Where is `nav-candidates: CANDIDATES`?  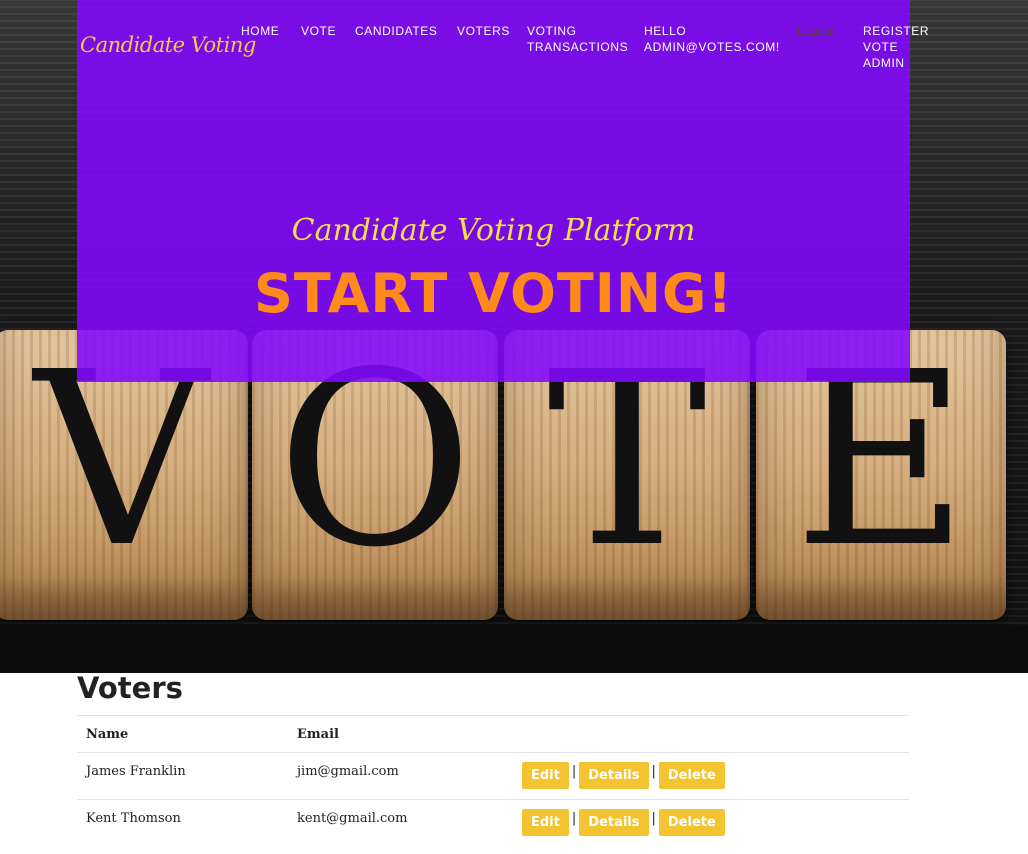 nav-candidates: CANDIDATES is located at coordinates (396, 31).